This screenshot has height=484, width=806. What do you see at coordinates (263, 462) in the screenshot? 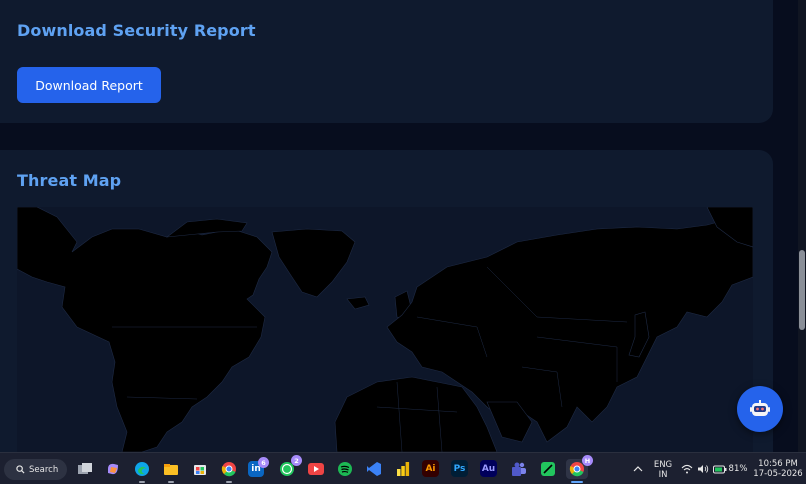
I see `linkedin-badge: 6` at bounding box center [263, 462].